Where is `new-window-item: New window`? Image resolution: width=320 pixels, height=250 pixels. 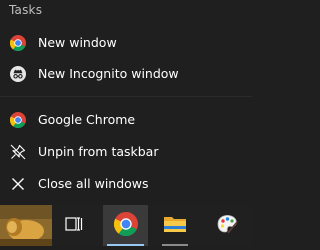 new-window-item: New window is located at coordinates (126, 42).